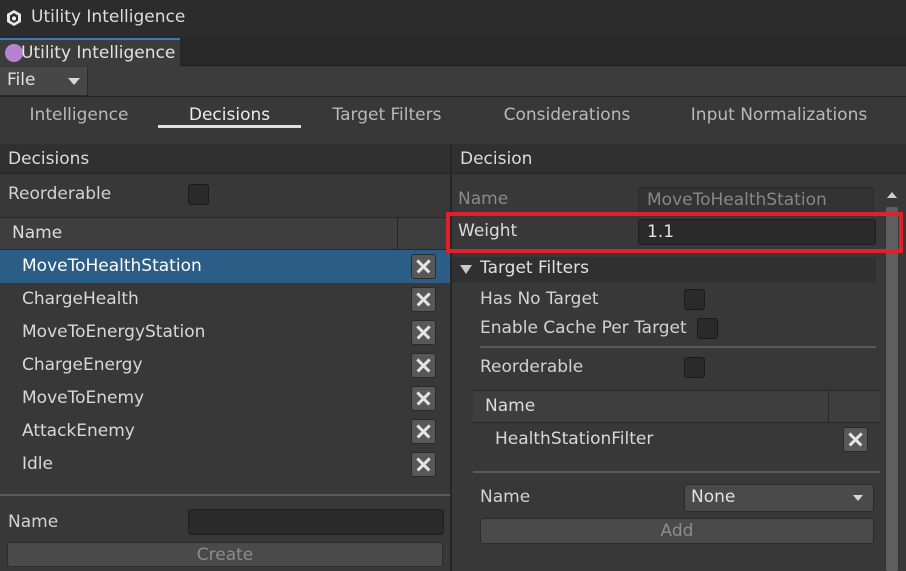  What do you see at coordinates (108, 17) in the screenshot?
I see `window-title: Utility Intelligence` at bounding box center [108, 17].